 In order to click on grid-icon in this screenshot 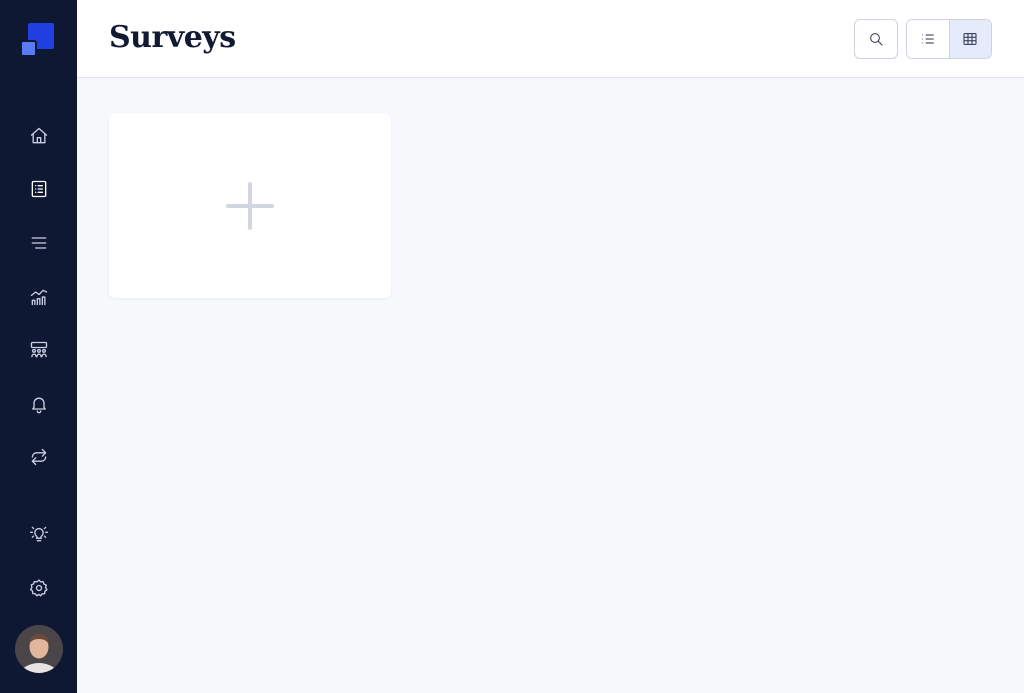, I will do `click(970, 39)`.